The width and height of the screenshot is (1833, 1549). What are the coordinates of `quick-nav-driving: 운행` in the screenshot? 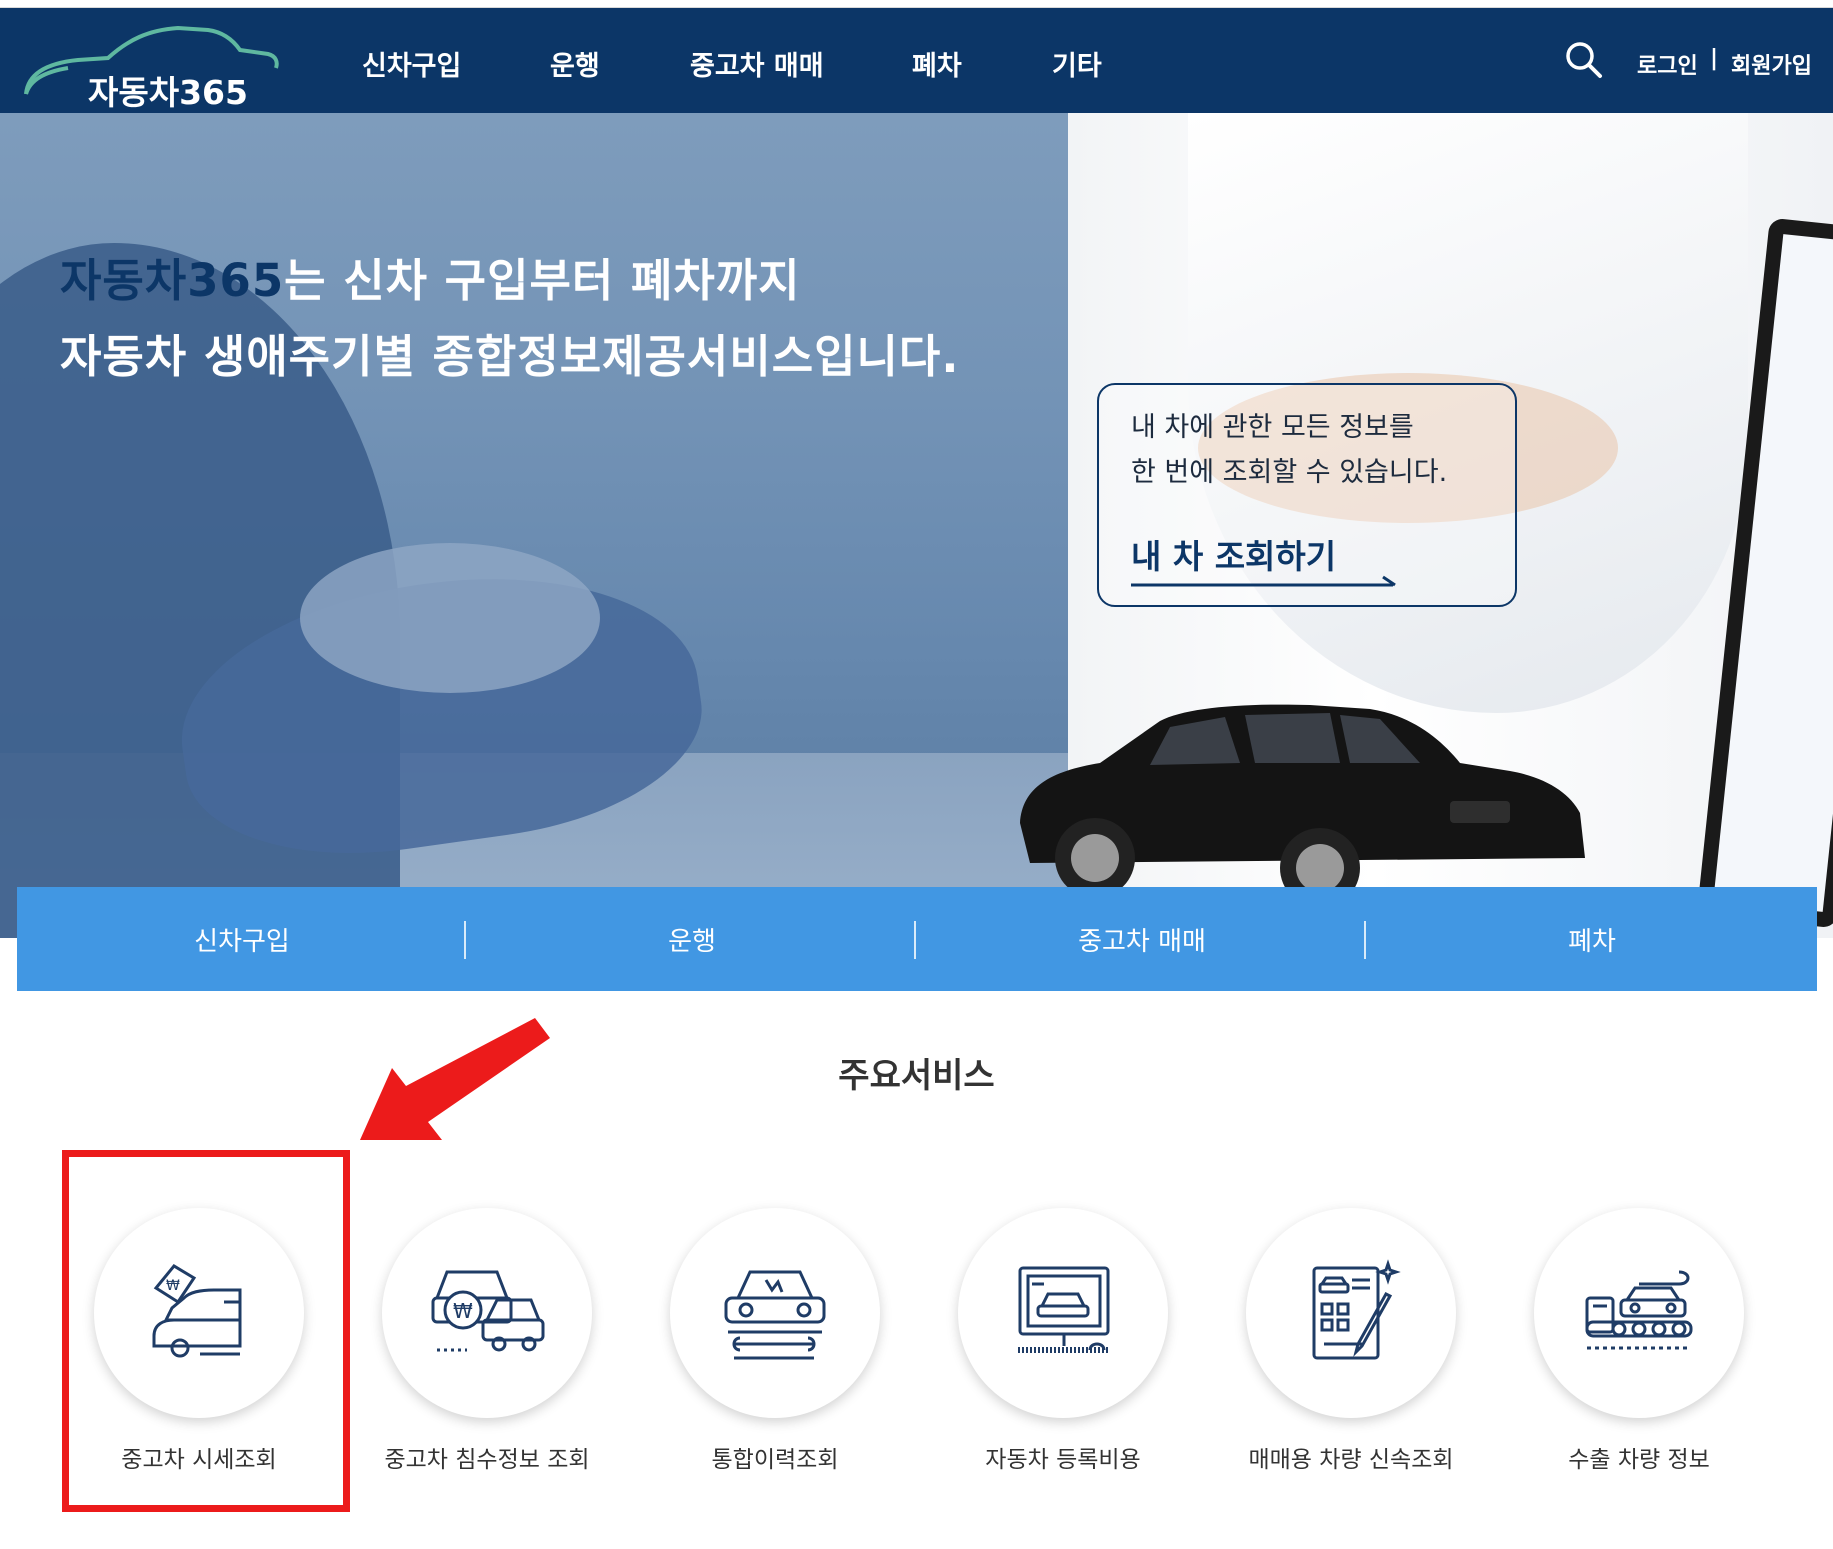 It's located at (692, 939).